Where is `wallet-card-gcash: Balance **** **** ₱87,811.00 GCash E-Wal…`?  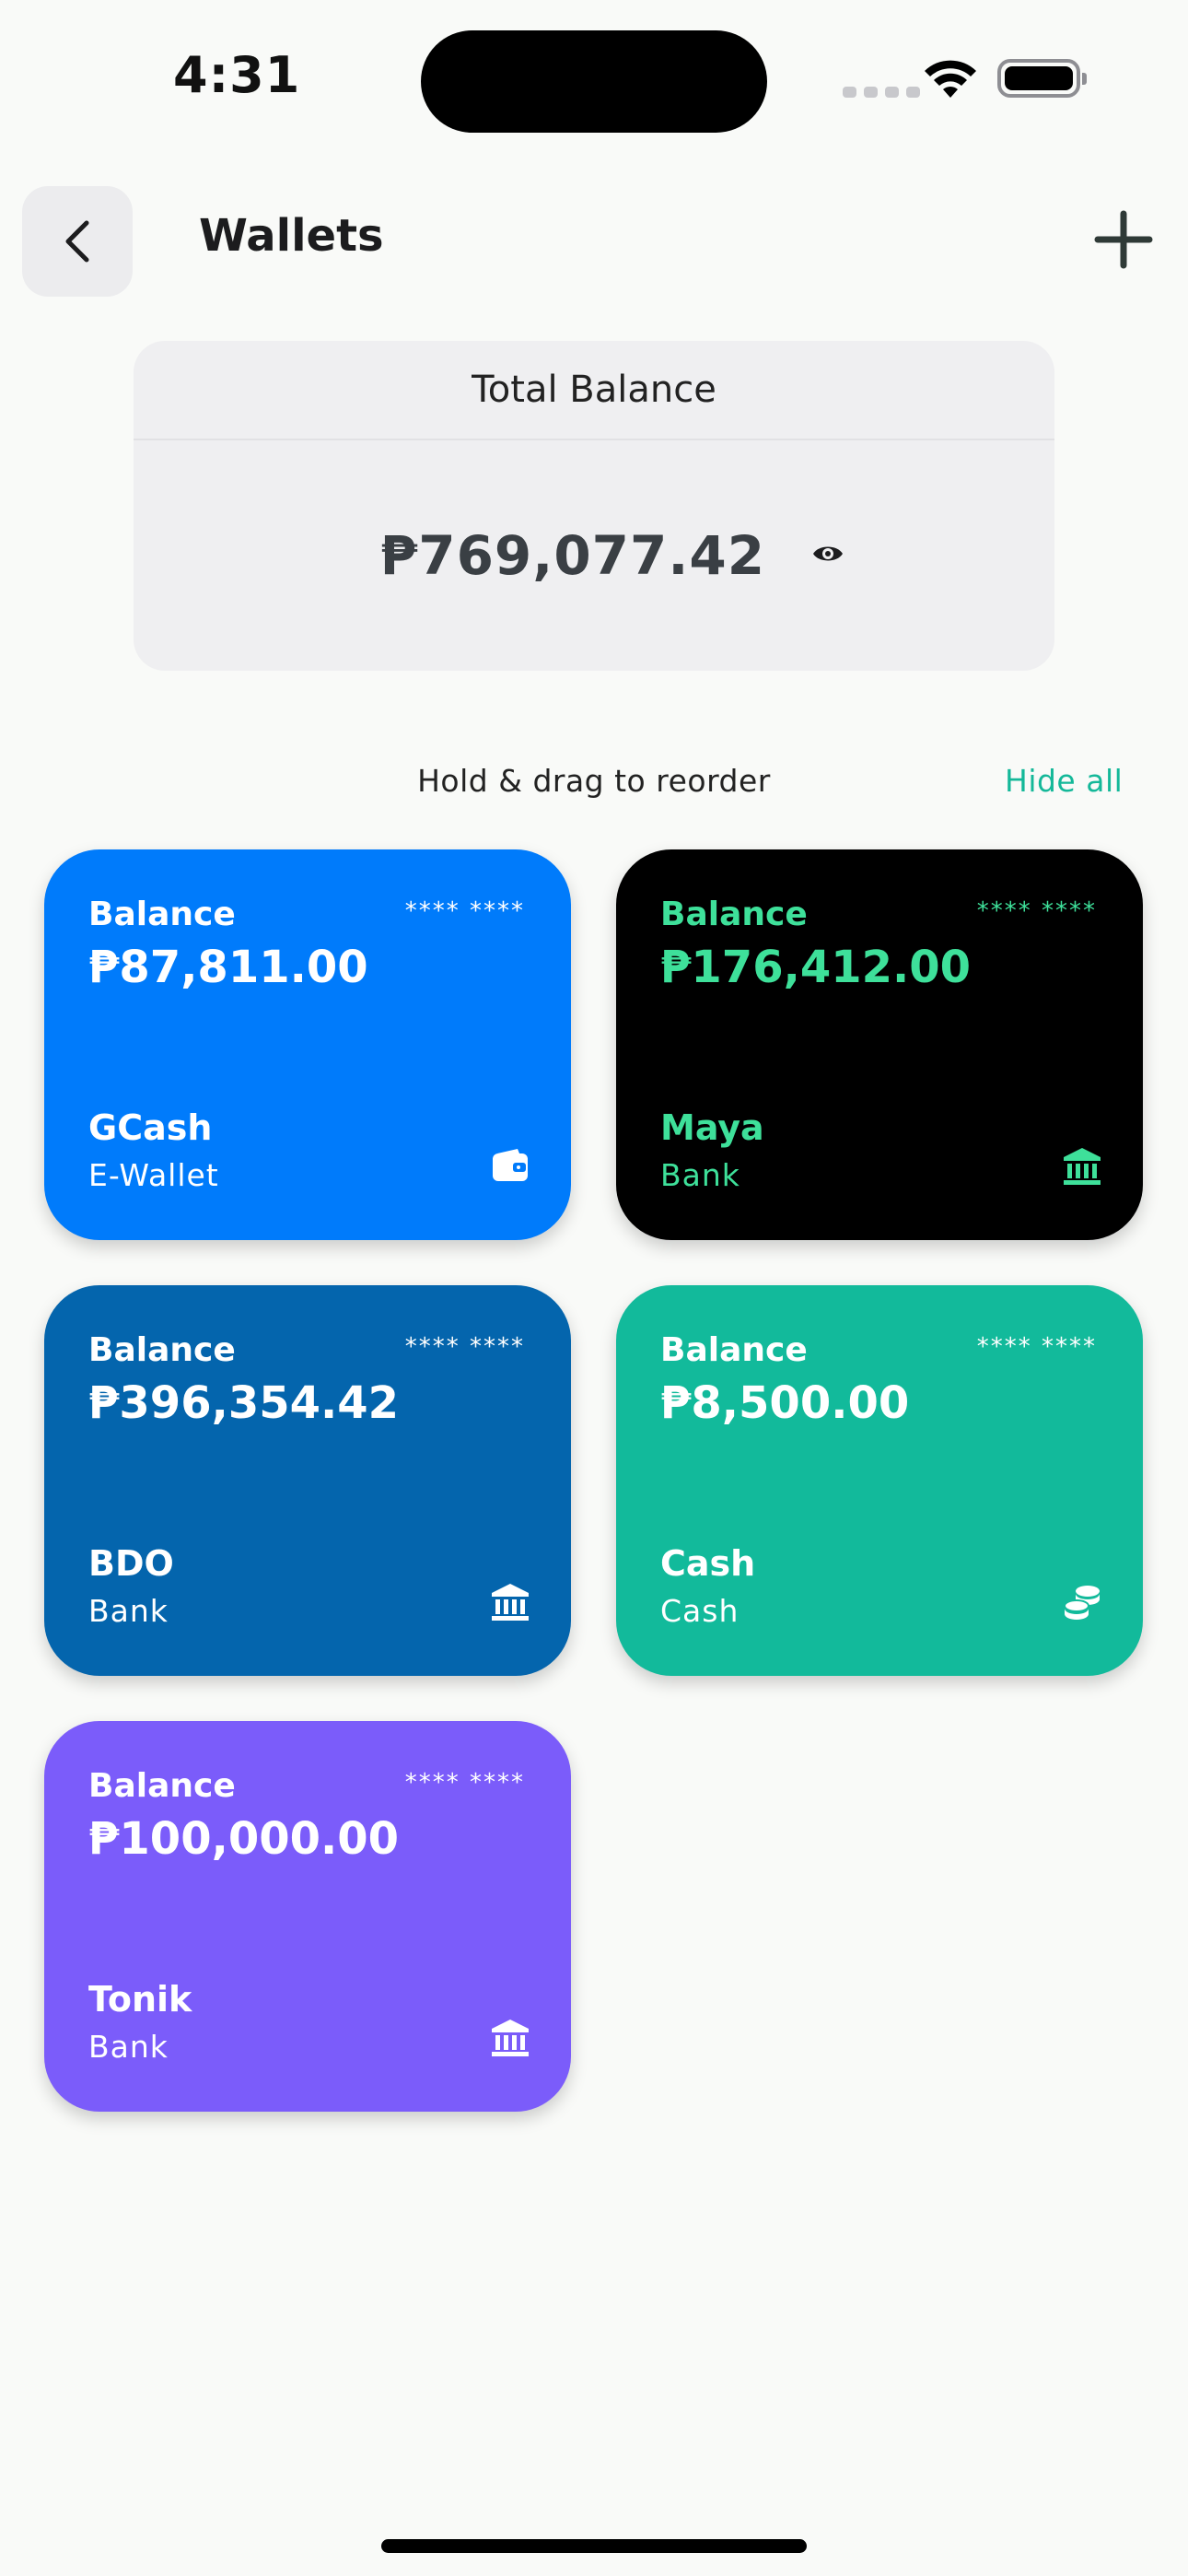 wallet-card-gcash: Balance **** **** ₱87,811.00 GCash E-Wal… is located at coordinates (307, 1044).